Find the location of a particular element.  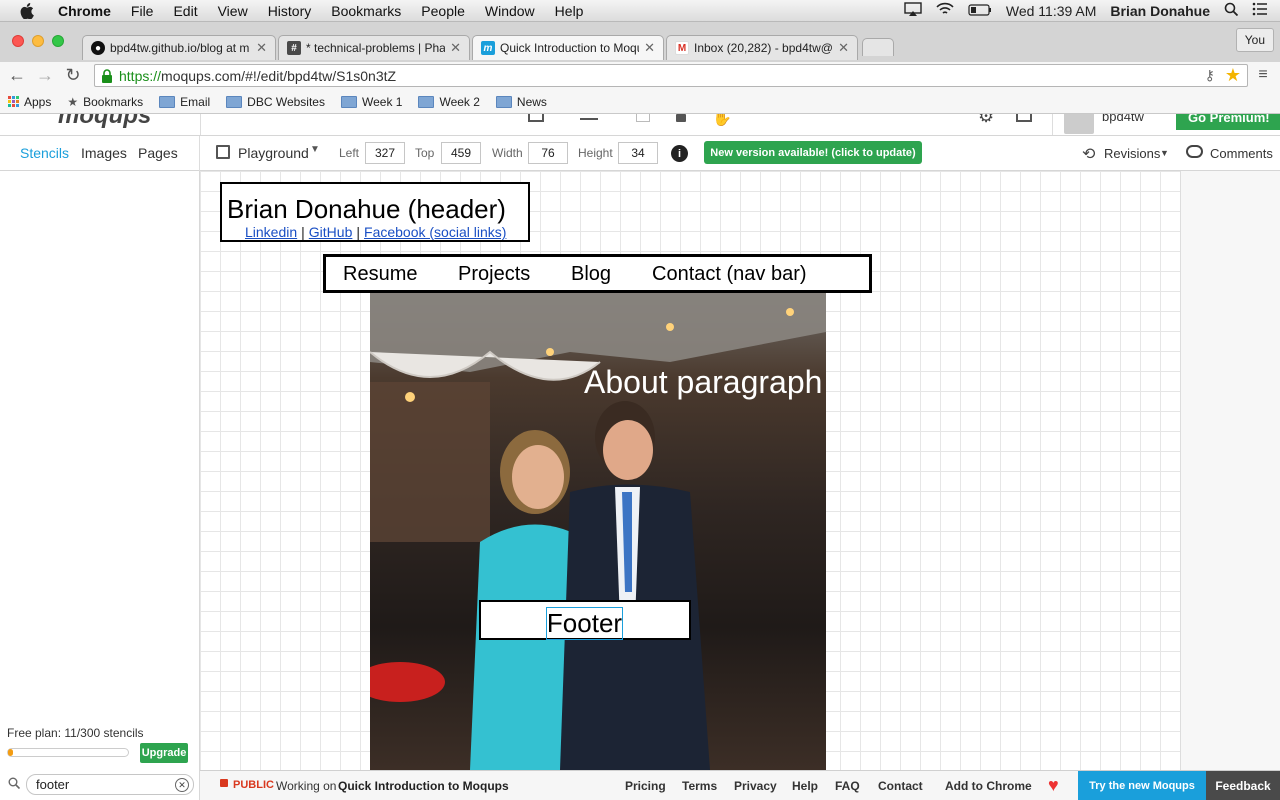

bookmark-news: News is located at coordinates (521, 102).